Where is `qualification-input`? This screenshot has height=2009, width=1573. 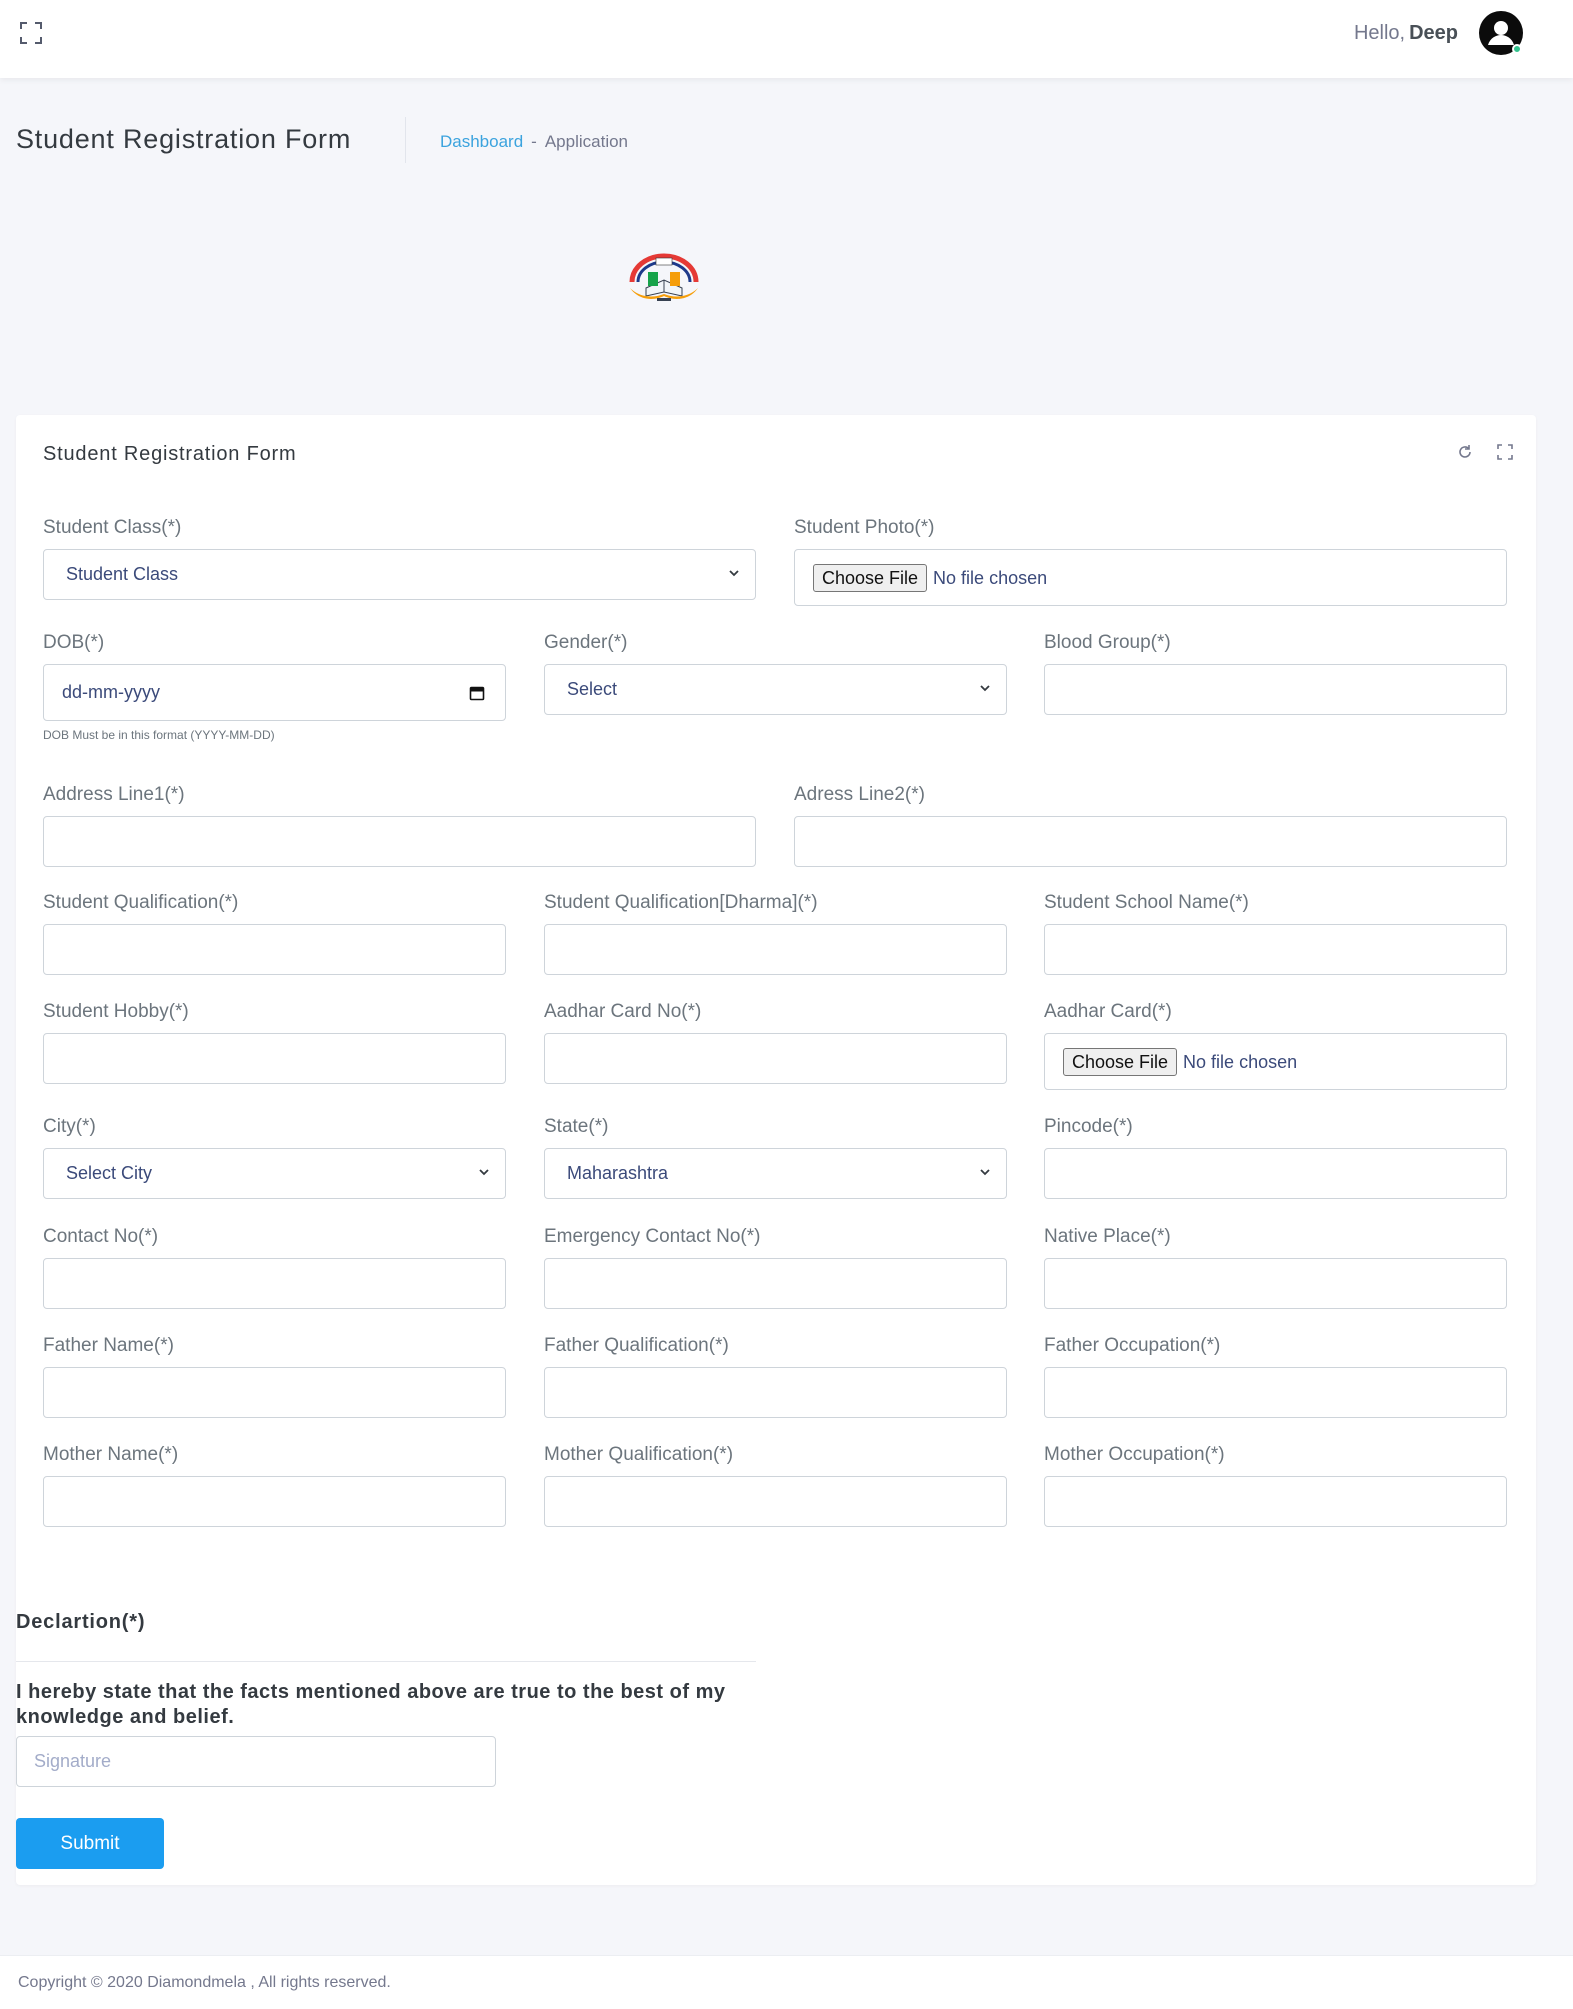
qualification-input is located at coordinates (274, 949).